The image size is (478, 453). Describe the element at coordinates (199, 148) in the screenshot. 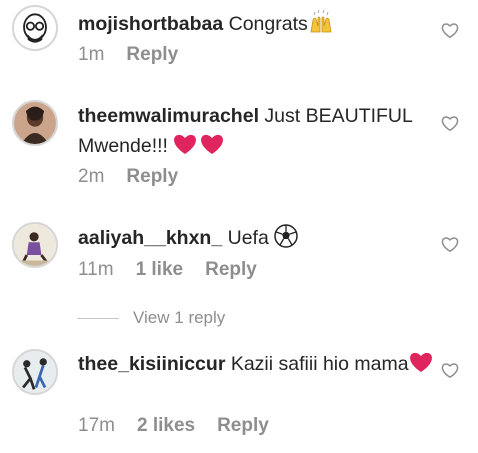

I see `red-hearts-icon` at that location.